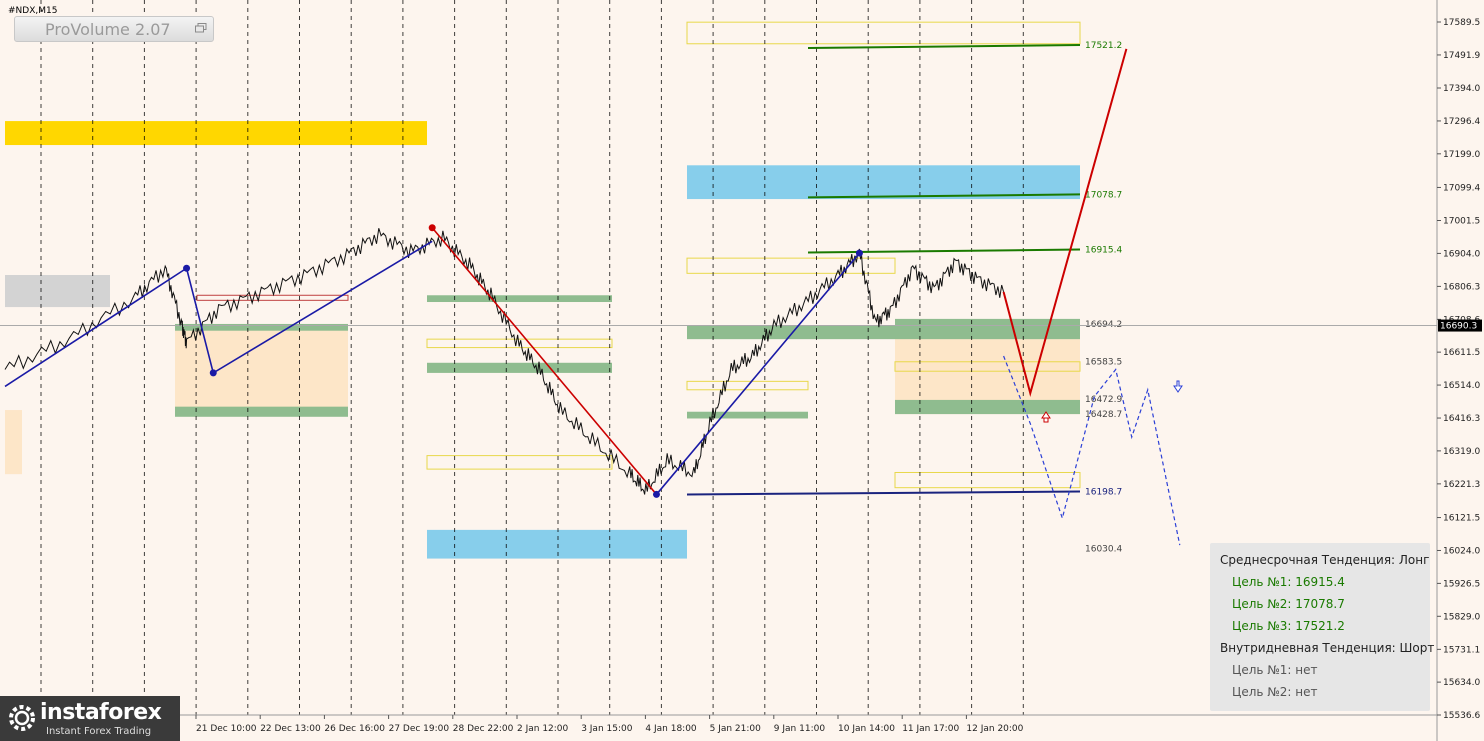 This screenshot has height=741, width=1484. What do you see at coordinates (1461, 617) in the screenshot?
I see `y-tick-label: 15829.0` at bounding box center [1461, 617].